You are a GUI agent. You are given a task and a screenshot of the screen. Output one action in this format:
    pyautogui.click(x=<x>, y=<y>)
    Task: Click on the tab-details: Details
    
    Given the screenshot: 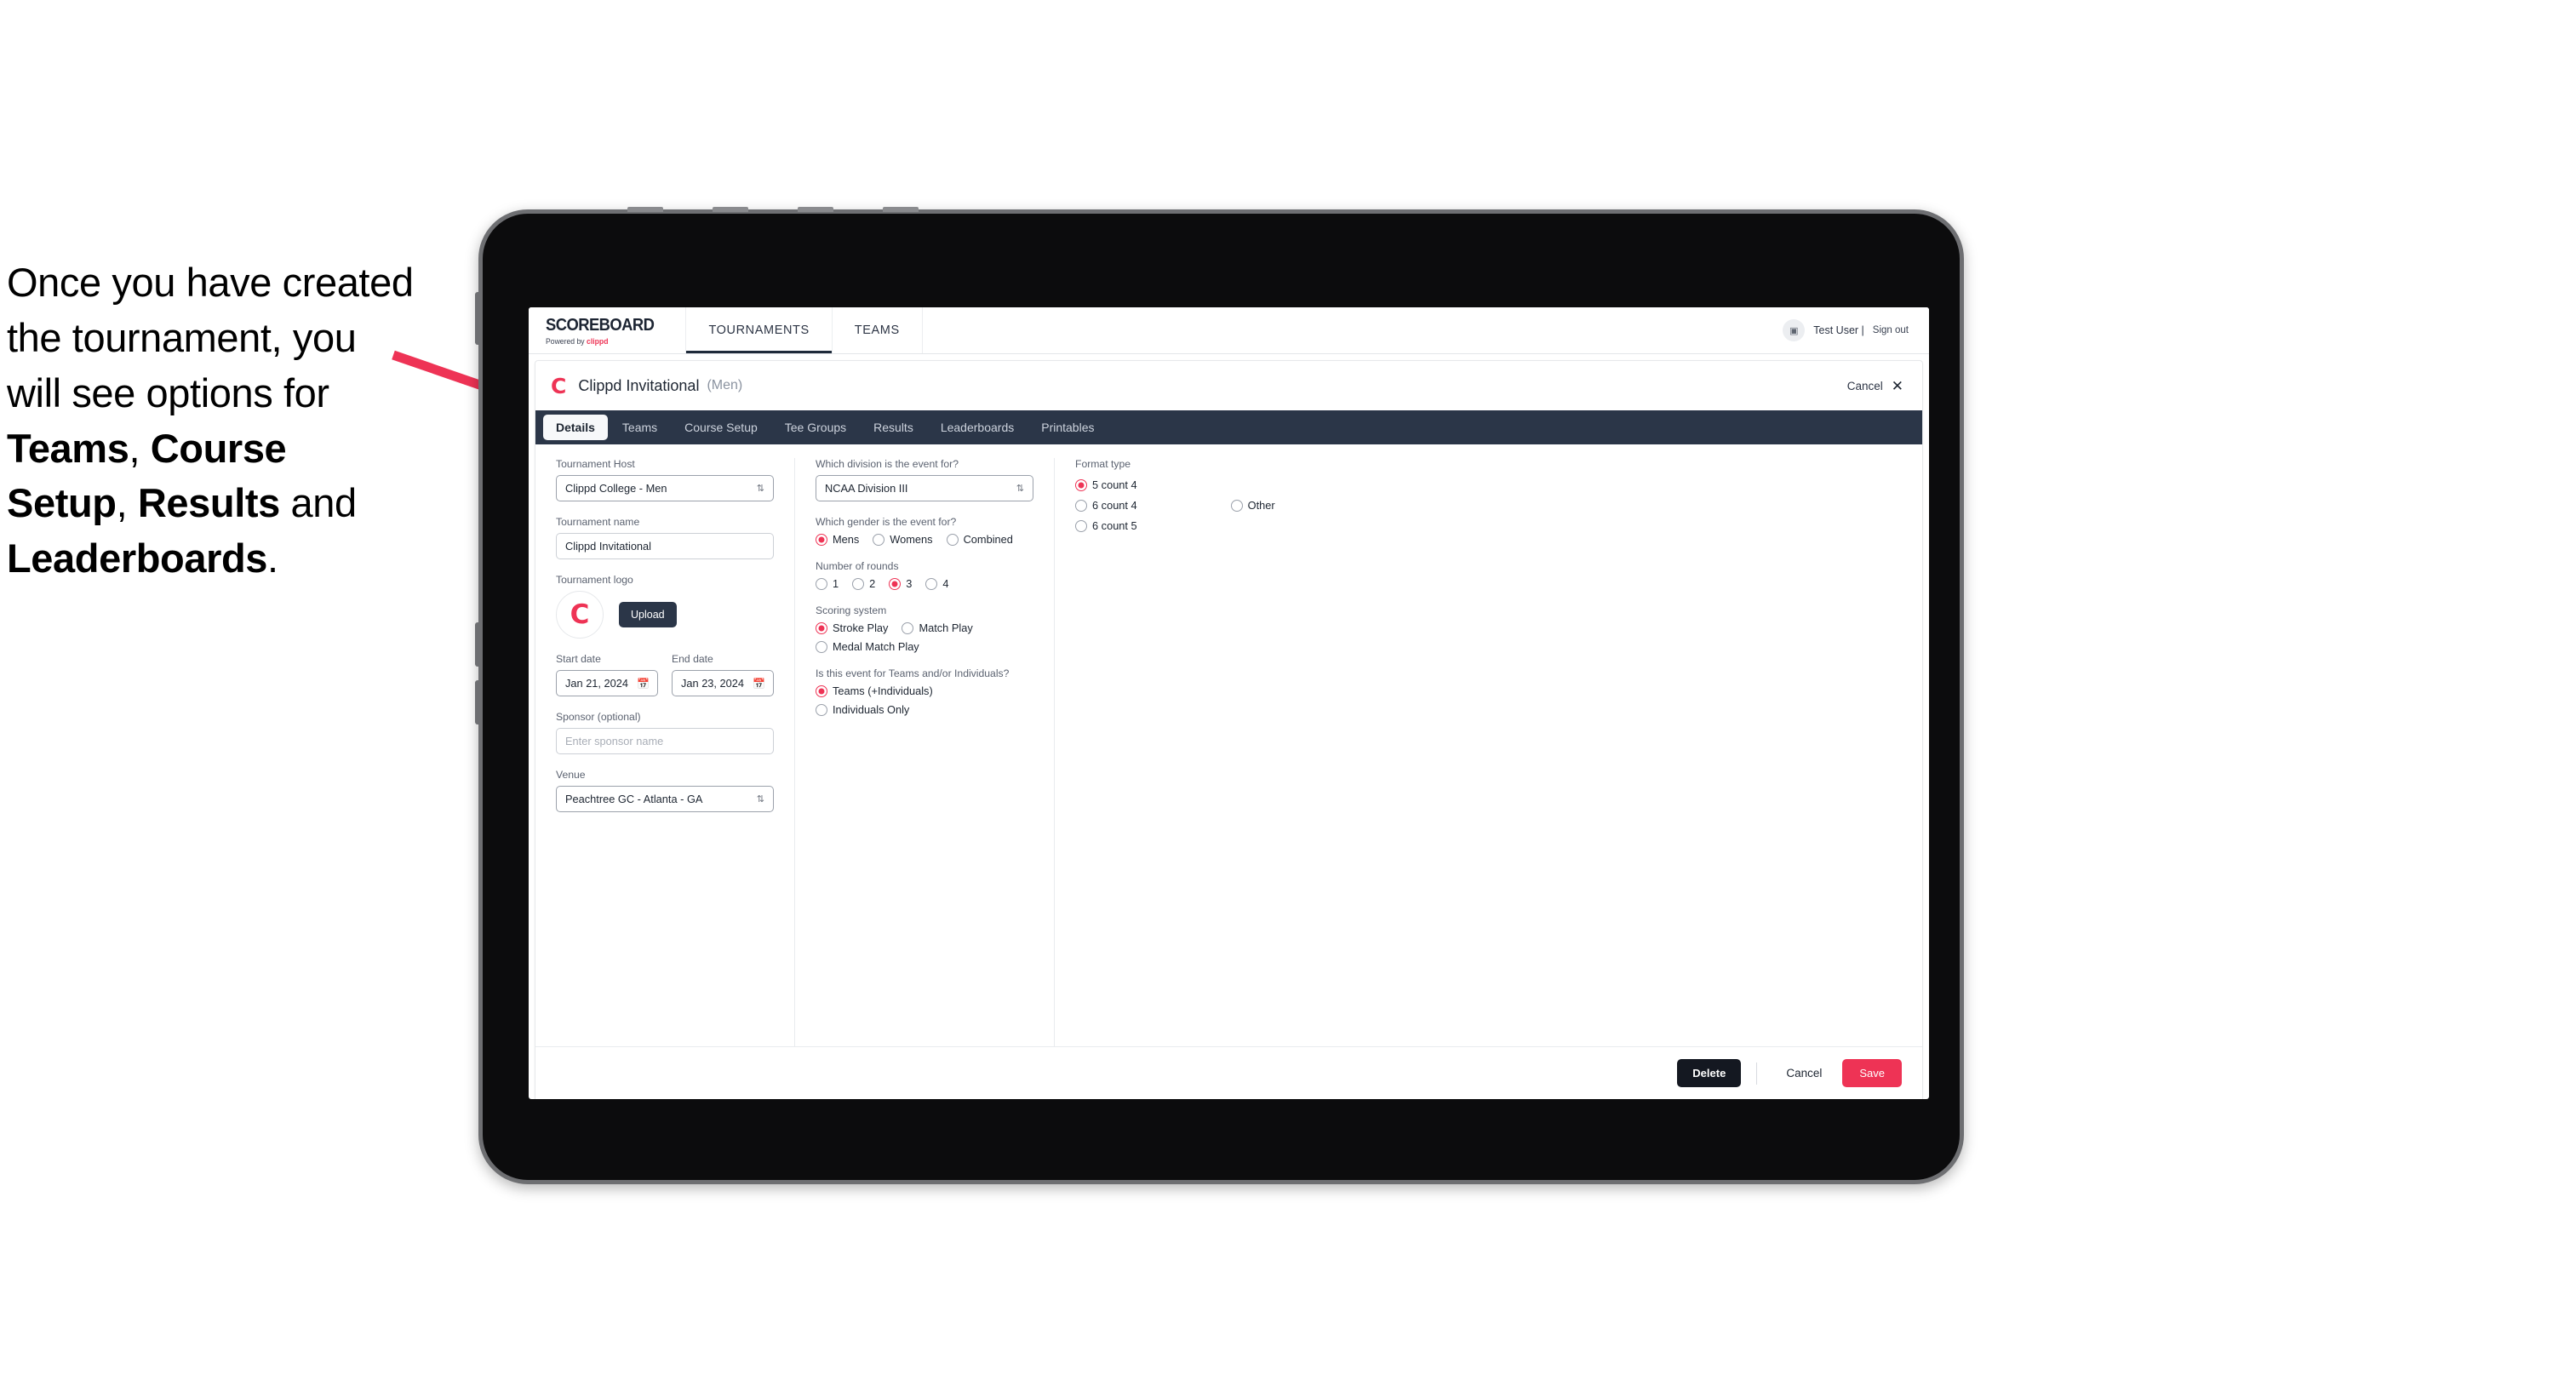 What is the action you would take?
    pyautogui.click(x=575, y=427)
    